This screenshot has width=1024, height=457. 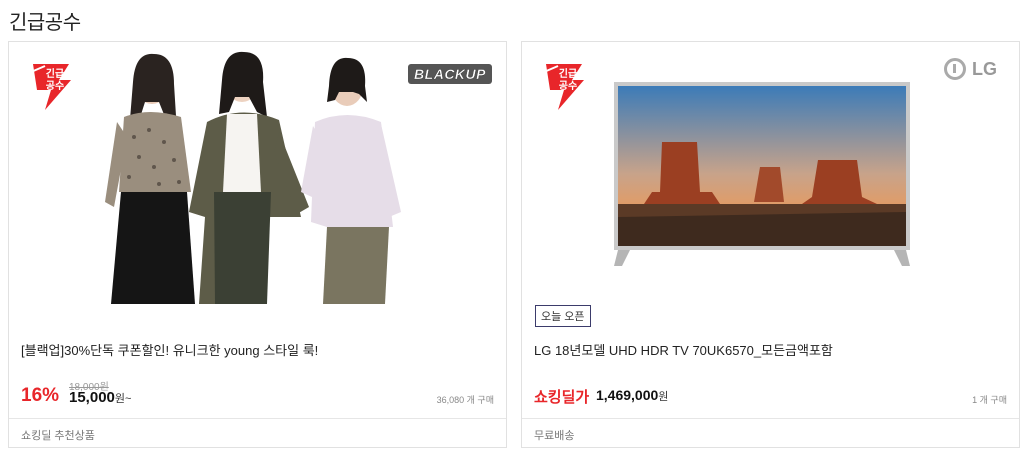 I want to click on purchase-count: 36,080 개 구매, so click(x=465, y=400).